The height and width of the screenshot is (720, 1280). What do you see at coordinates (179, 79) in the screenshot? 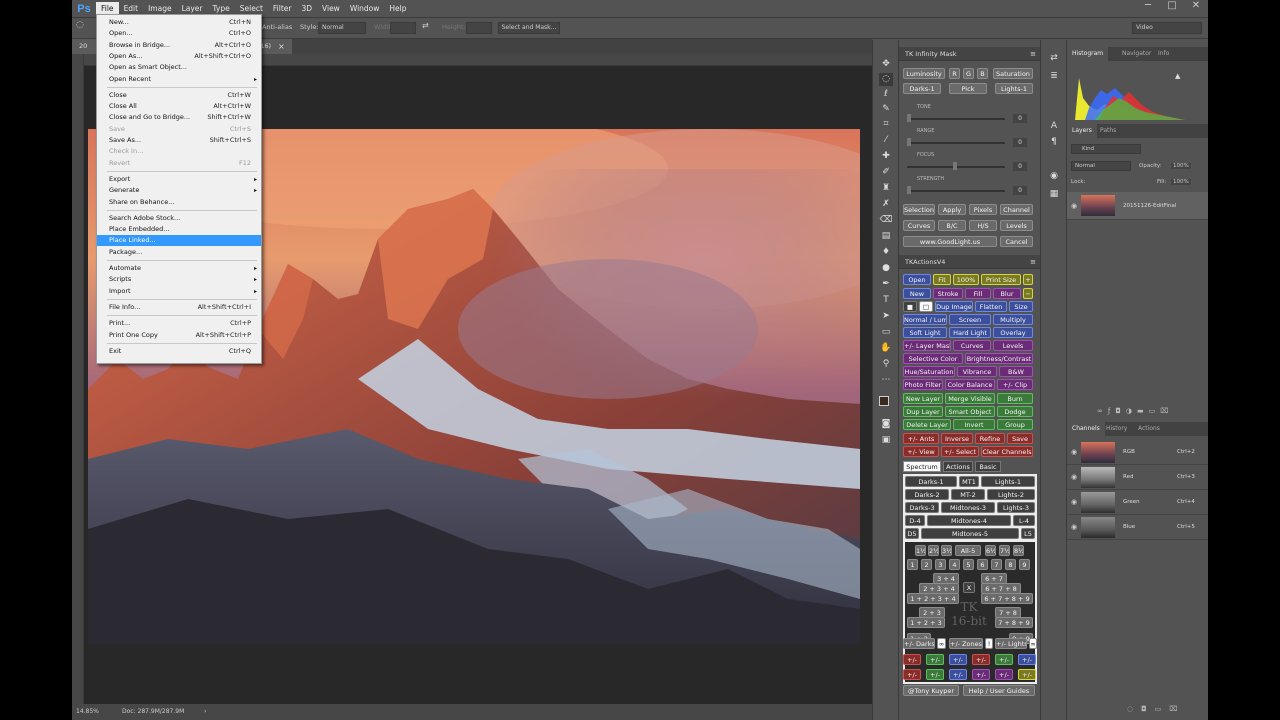
I see `menu-item-open-recent: Open Recent ▸` at bounding box center [179, 79].